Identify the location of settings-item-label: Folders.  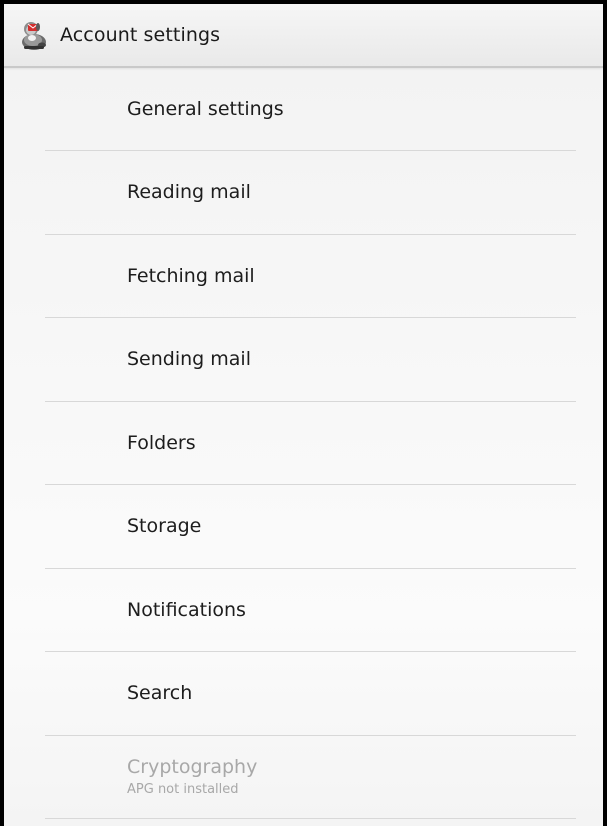
(161, 442).